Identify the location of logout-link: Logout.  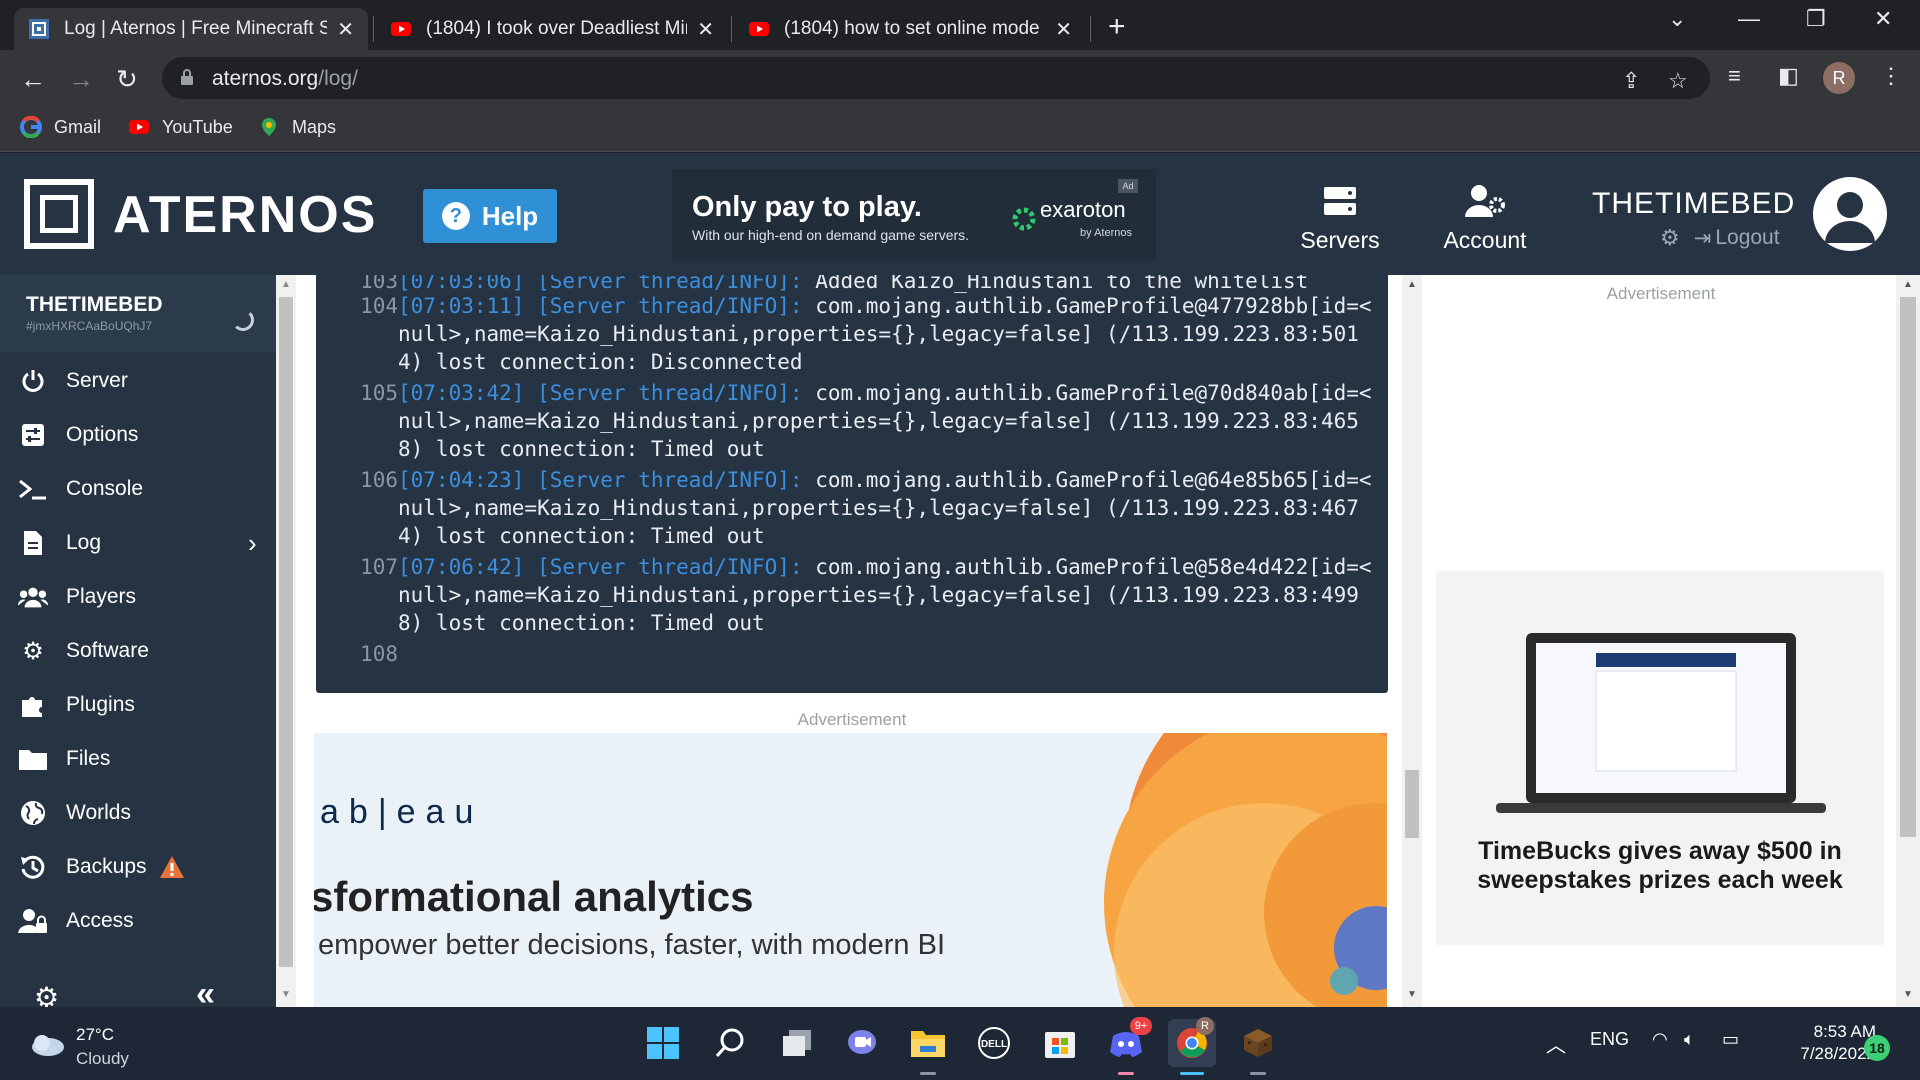
(1747, 238).